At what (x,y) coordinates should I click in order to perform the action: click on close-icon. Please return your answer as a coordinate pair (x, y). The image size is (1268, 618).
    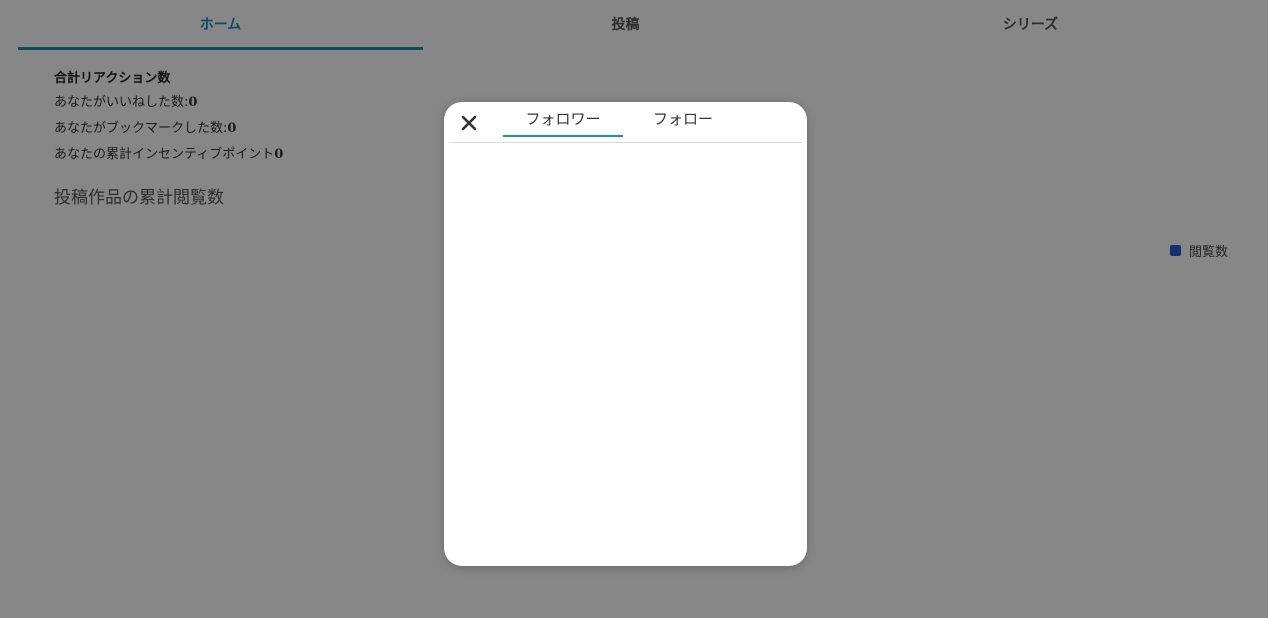
    Looking at the image, I should click on (469, 123).